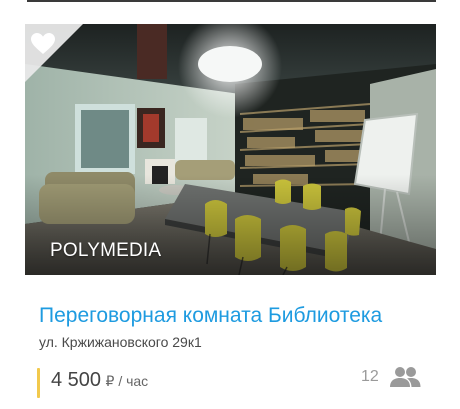  What do you see at coordinates (131, 381) in the screenshot?
I see `price-unit: / час` at bounding box center [131, 381].